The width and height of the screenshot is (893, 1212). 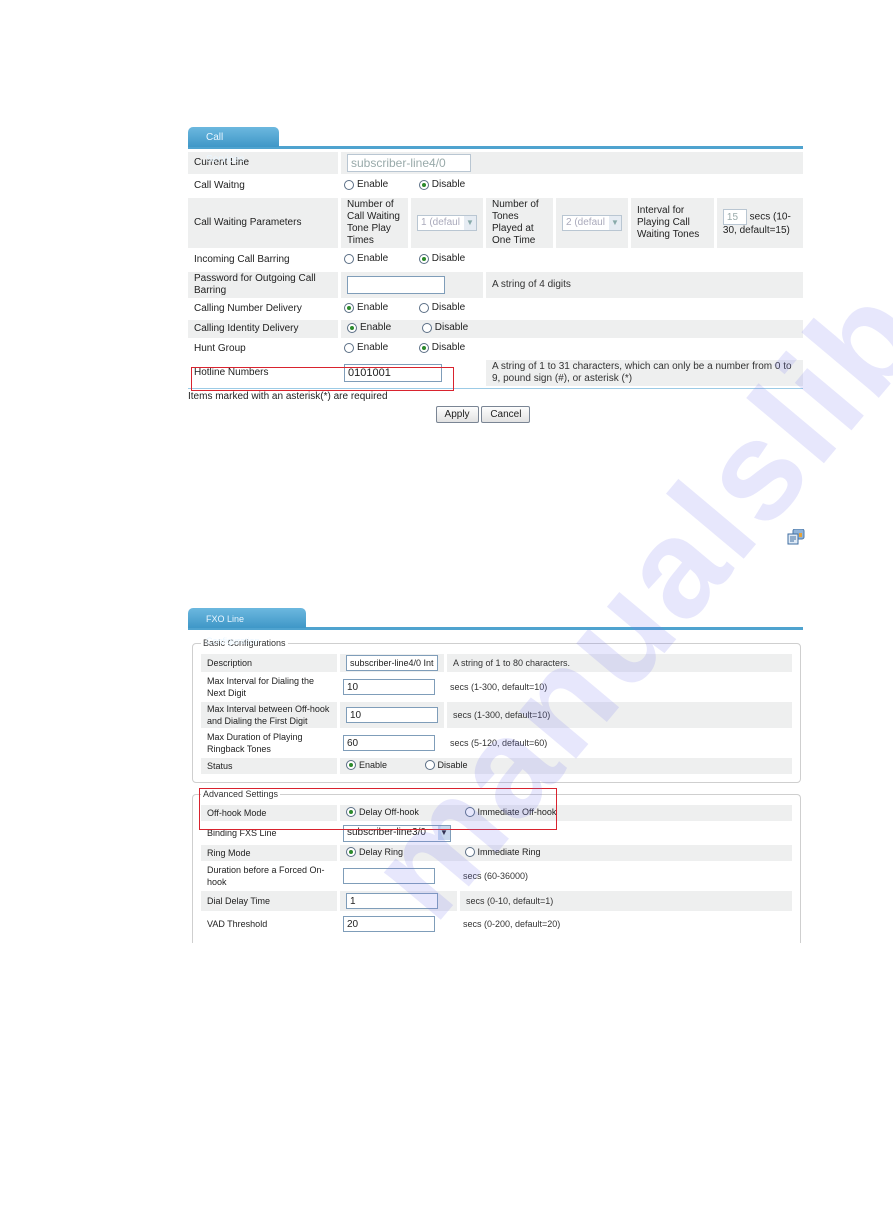 I want to click on row-calling-identity-delivery: Calling Identity Delivery Enable Disable, so click(x=495, y=329).